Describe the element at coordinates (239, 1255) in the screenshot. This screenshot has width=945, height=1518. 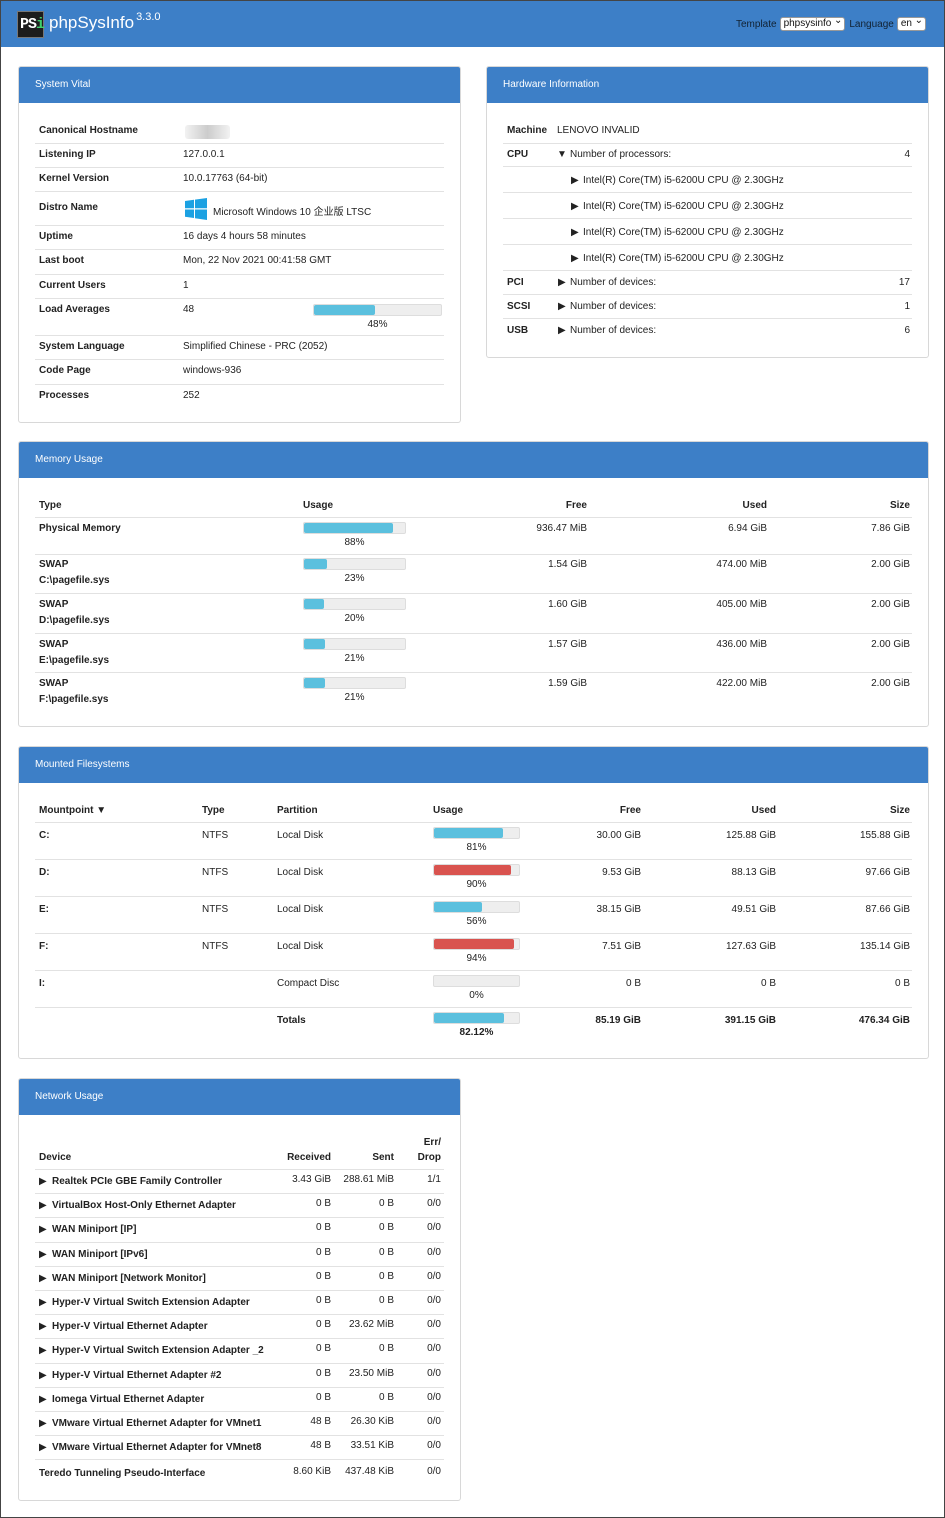
I see `network-row: ▶ WAN Miniport [IPv6] 0 B 0 B 0/0` at that location.